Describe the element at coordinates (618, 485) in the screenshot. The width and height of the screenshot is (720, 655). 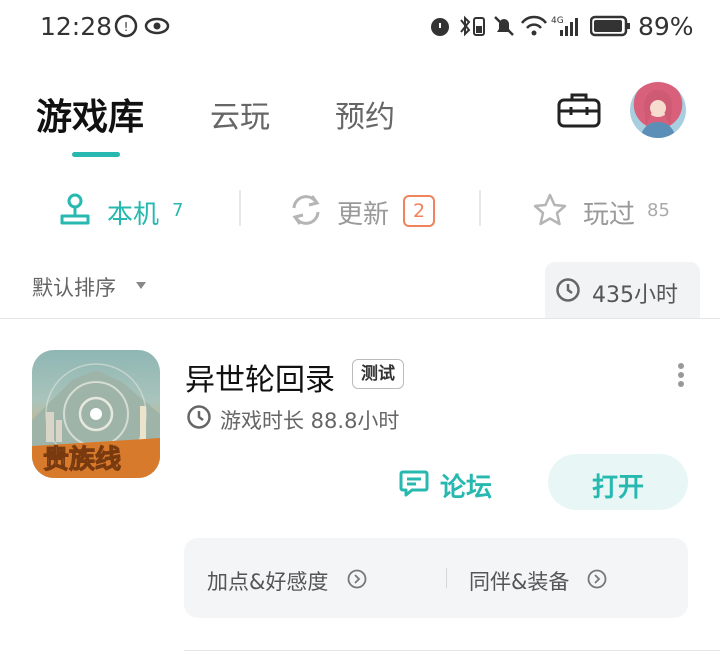
I see `open-button-label: 打开` at that location.